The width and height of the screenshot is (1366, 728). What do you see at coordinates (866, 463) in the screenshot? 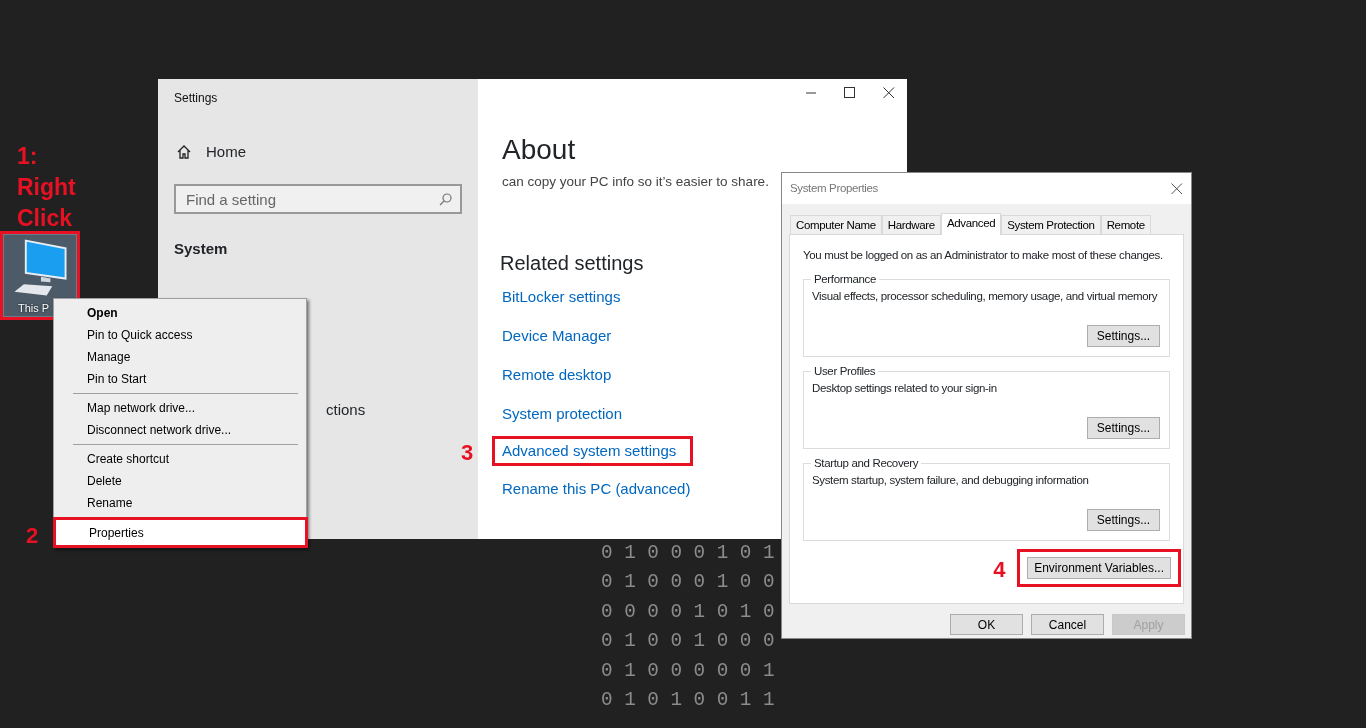
I see `group-title: Startup and Recovery` at bounding box center [866, 463].